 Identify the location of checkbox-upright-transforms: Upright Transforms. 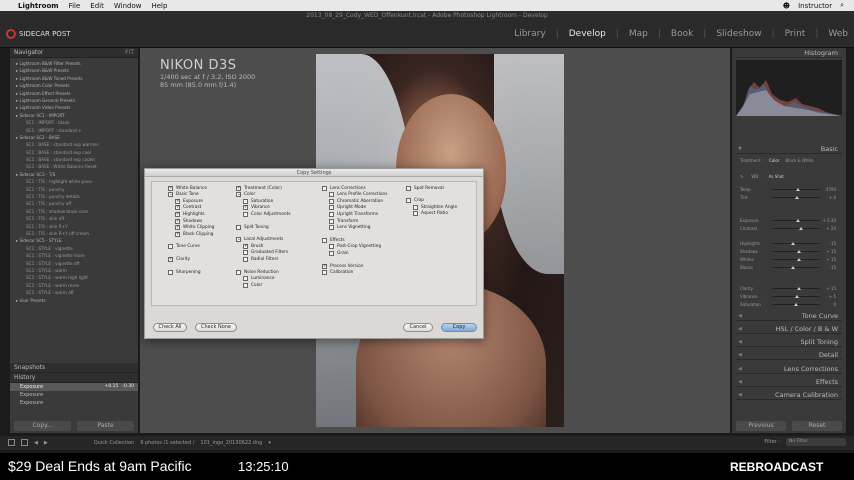
(353, 214).